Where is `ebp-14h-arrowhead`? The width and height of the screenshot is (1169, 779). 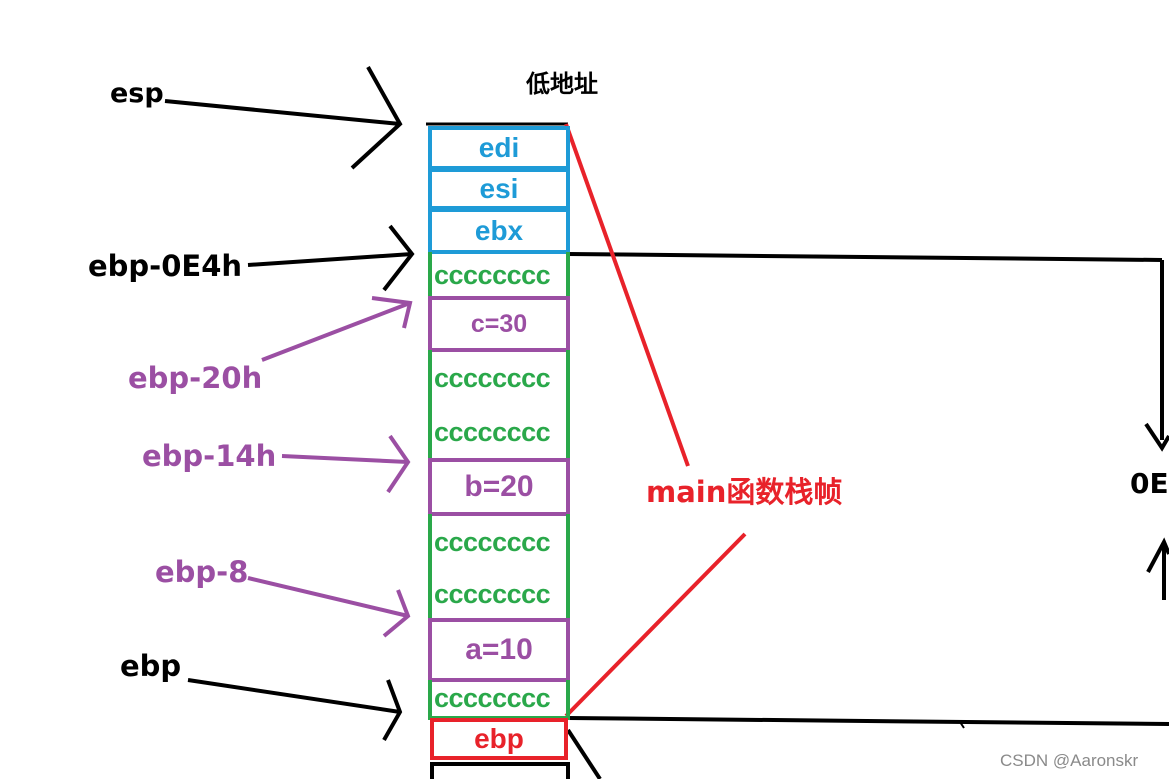
ebp-14h-arrowhead is located at coordinates (398, 464).